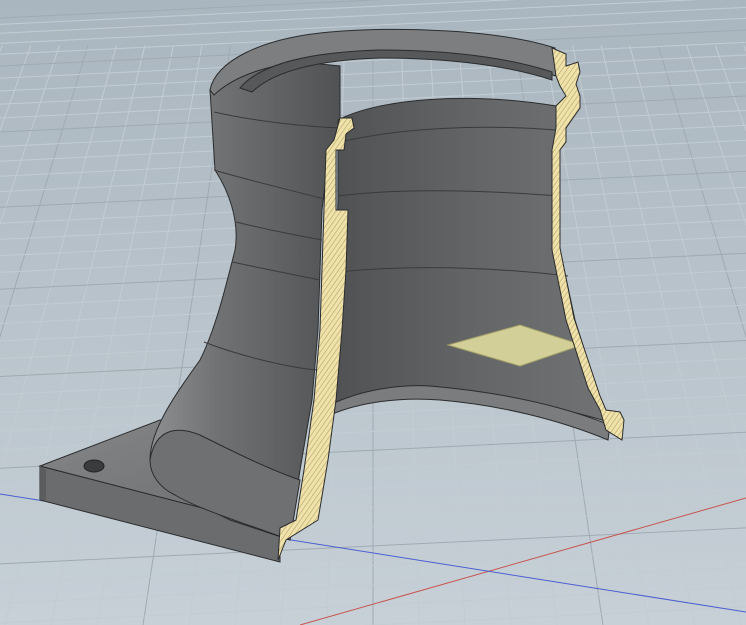 The height and width of the screenshot is (625, 746). I want to click on mounting-hole, so click(94, 466).